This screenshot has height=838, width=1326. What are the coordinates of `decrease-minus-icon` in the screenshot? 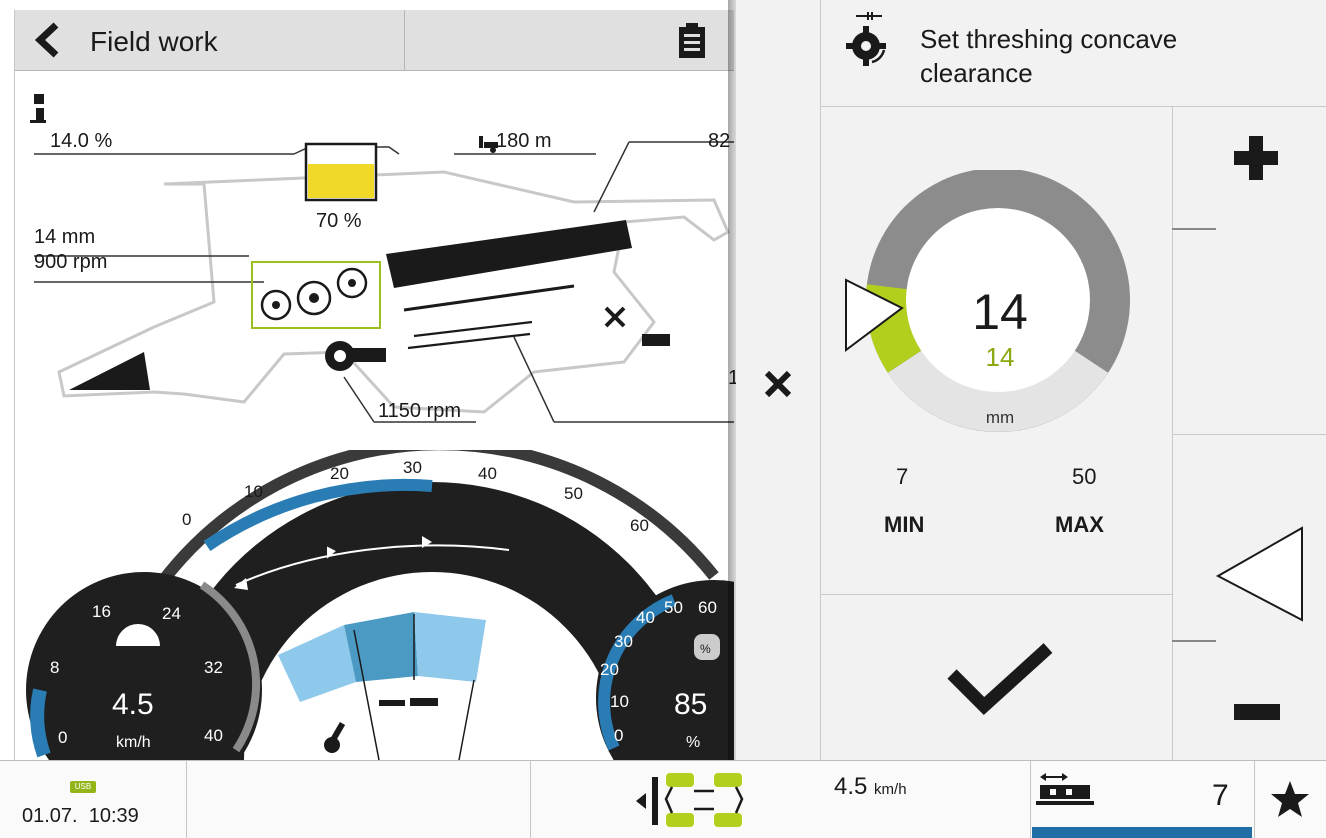 It's located at (1257, 712).